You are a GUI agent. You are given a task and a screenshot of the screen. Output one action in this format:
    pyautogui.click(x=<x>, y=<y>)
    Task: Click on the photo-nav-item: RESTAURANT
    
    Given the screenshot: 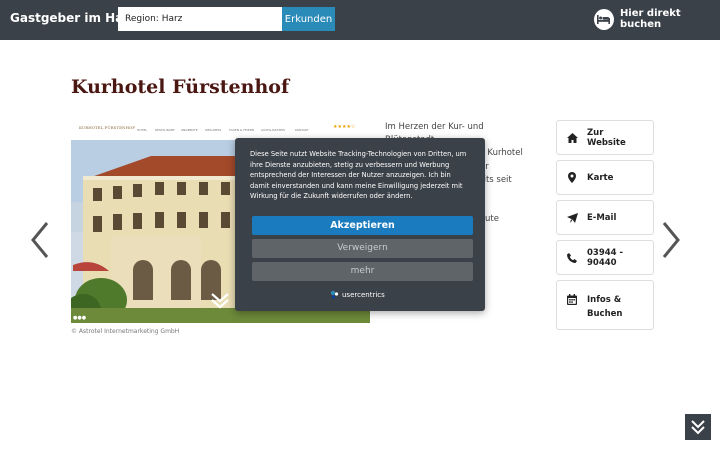 What is the action you would take?
    pyautogui.click(x=165, y=130)
    